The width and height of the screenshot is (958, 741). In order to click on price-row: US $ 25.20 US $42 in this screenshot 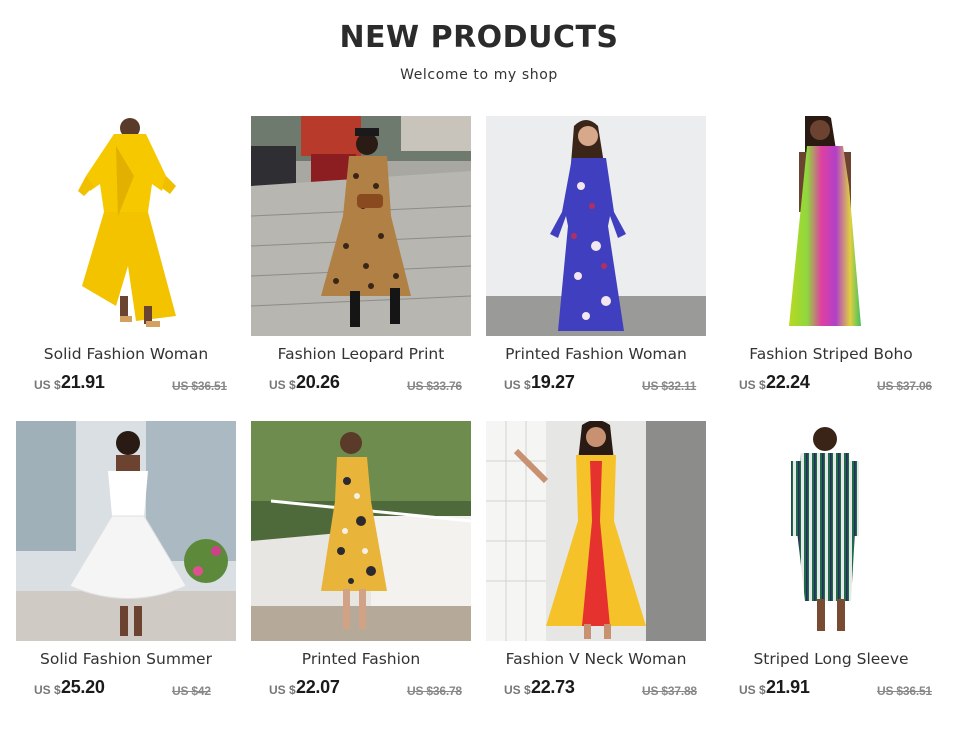, I will do `click(134, 689)`.